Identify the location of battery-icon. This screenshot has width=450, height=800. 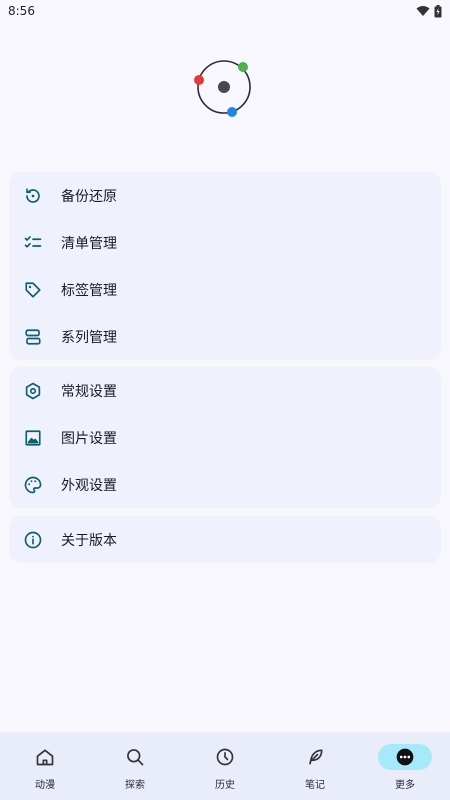
(438, 10).